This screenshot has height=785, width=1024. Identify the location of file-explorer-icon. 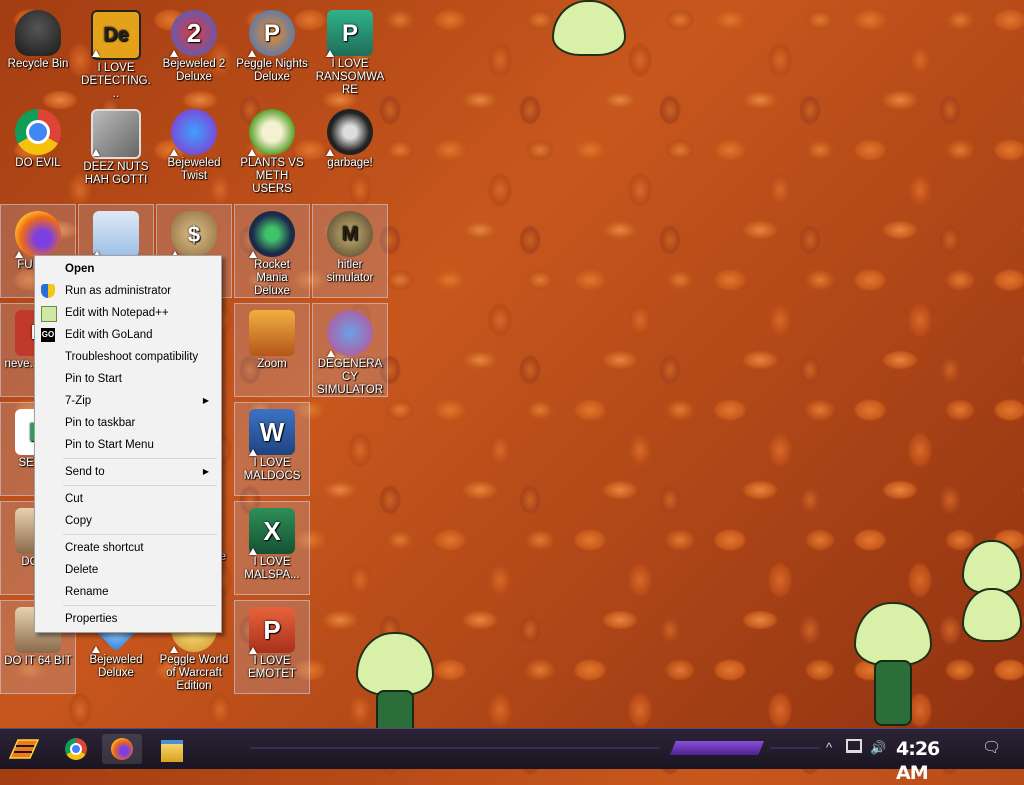
(172, 751).